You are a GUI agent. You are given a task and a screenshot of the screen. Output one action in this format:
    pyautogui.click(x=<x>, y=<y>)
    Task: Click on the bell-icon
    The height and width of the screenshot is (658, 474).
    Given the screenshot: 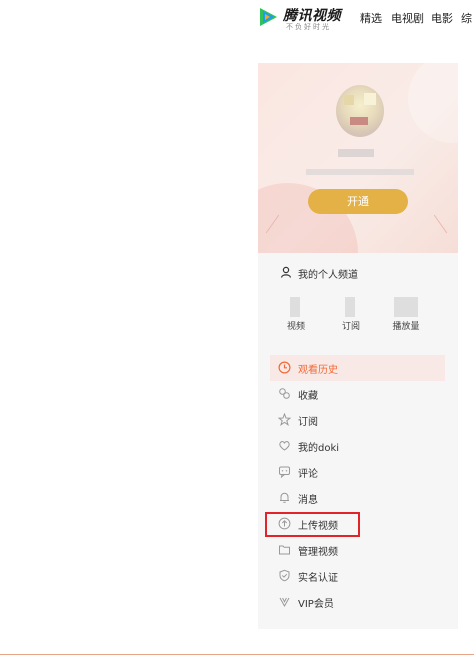 What is the action you would take?
    pyautogui.click(x=284, y=497)
    